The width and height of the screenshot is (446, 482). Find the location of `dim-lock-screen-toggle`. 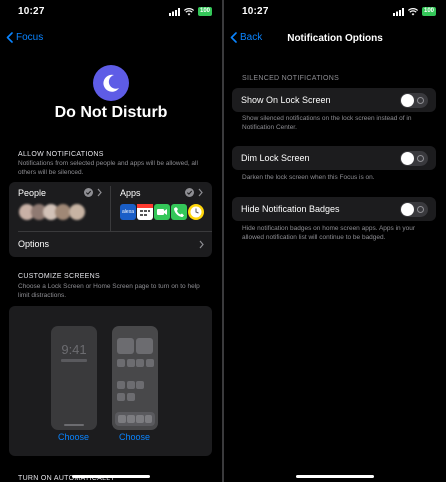

dim-lock-screen-toggle is located at coordinates (414, 158).